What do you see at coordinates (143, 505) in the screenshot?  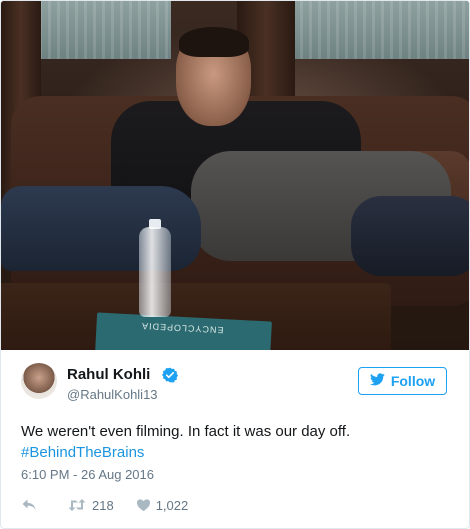 I see `heart-icon` at bounding box center [143, 505].